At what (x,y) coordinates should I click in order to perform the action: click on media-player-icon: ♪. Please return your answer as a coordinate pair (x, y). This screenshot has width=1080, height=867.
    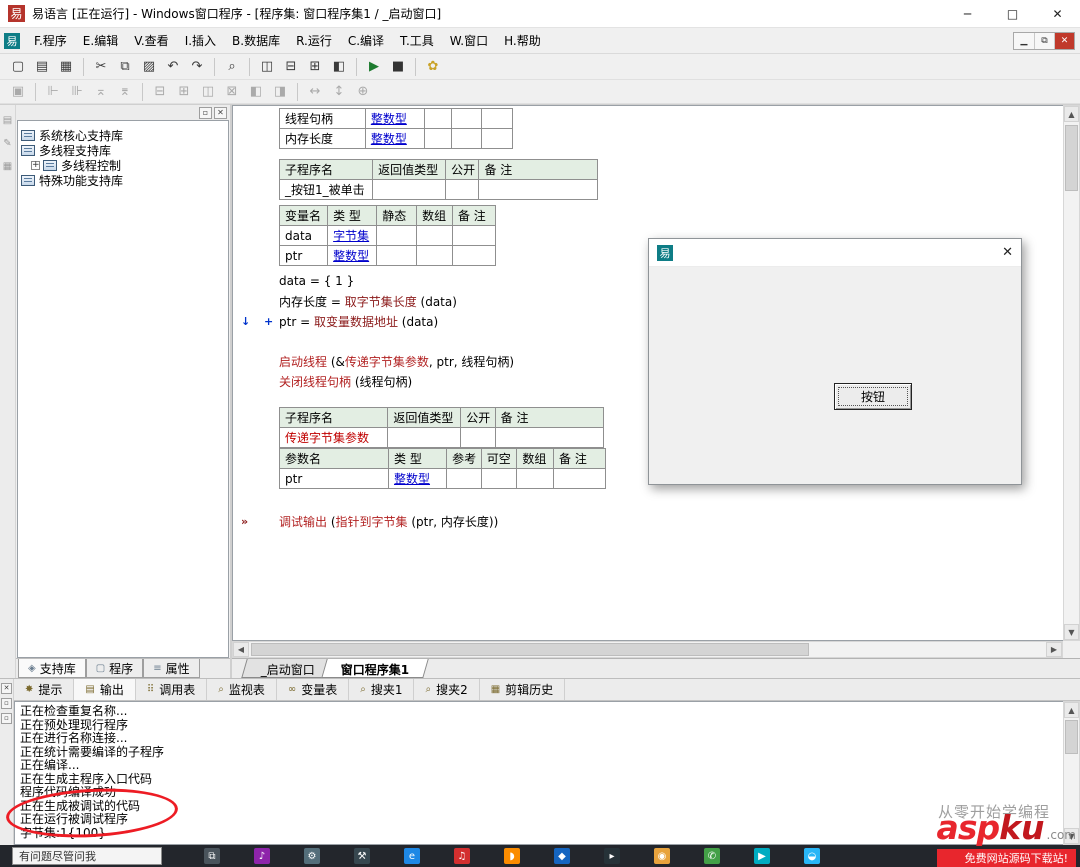
    Looking at the image, I should click on (262, 856).